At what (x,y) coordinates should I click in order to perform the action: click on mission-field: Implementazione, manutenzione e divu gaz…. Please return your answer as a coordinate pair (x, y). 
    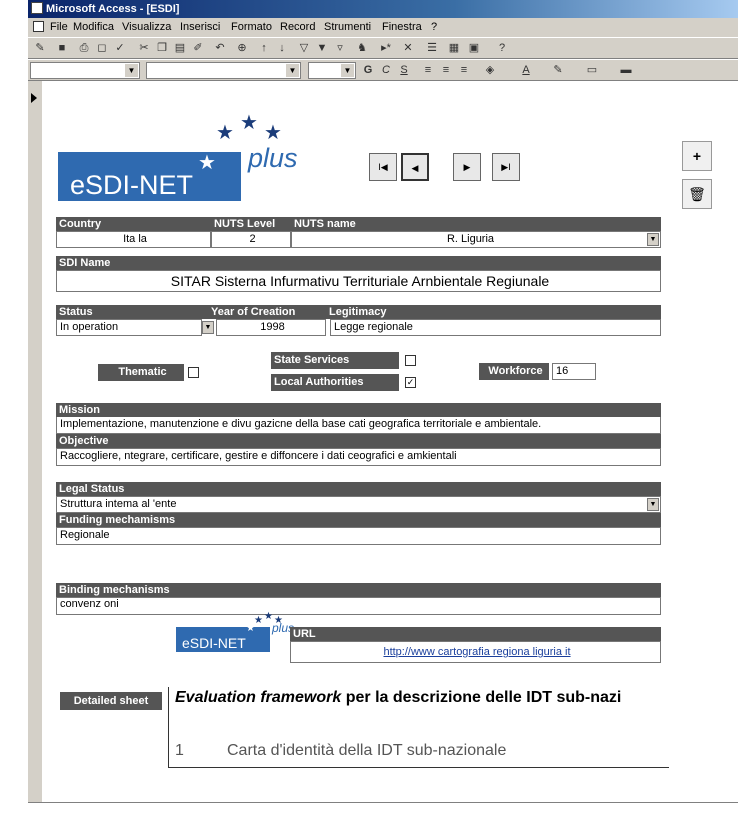
    Looking at the image, I should click on (358, 425).